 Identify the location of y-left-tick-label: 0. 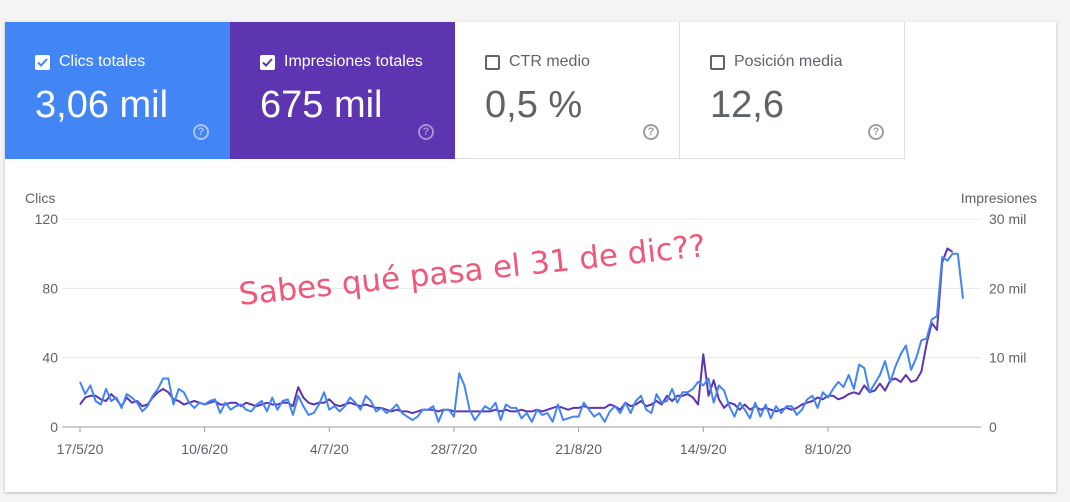
(54, 427).